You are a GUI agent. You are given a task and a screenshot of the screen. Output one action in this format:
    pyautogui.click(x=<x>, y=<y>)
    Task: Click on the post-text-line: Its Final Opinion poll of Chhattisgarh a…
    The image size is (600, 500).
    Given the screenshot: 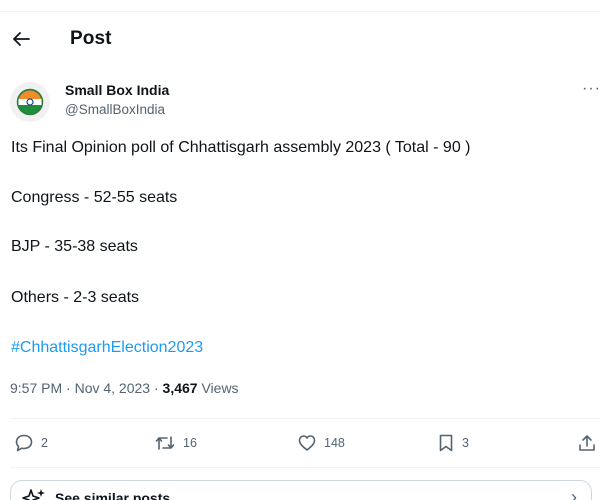 What is the action you would take?
    pyautogui.click(x=241, y=147)
    